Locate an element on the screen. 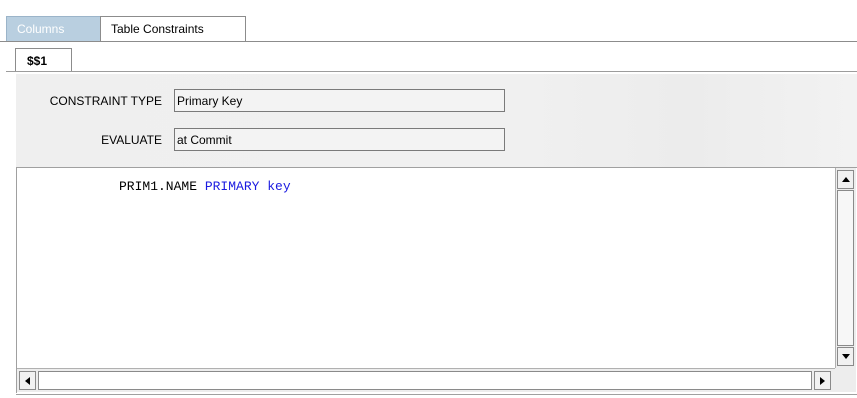  evaluate-field is located at coordinates (339, 139).